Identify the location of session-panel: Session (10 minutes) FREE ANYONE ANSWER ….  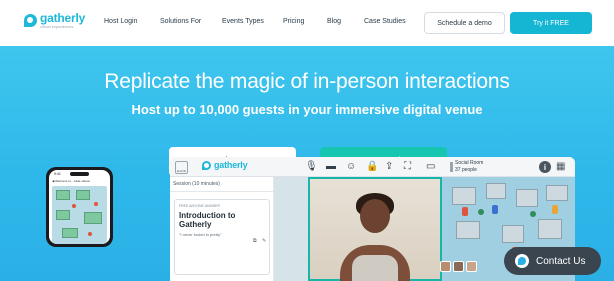
(222, 229).